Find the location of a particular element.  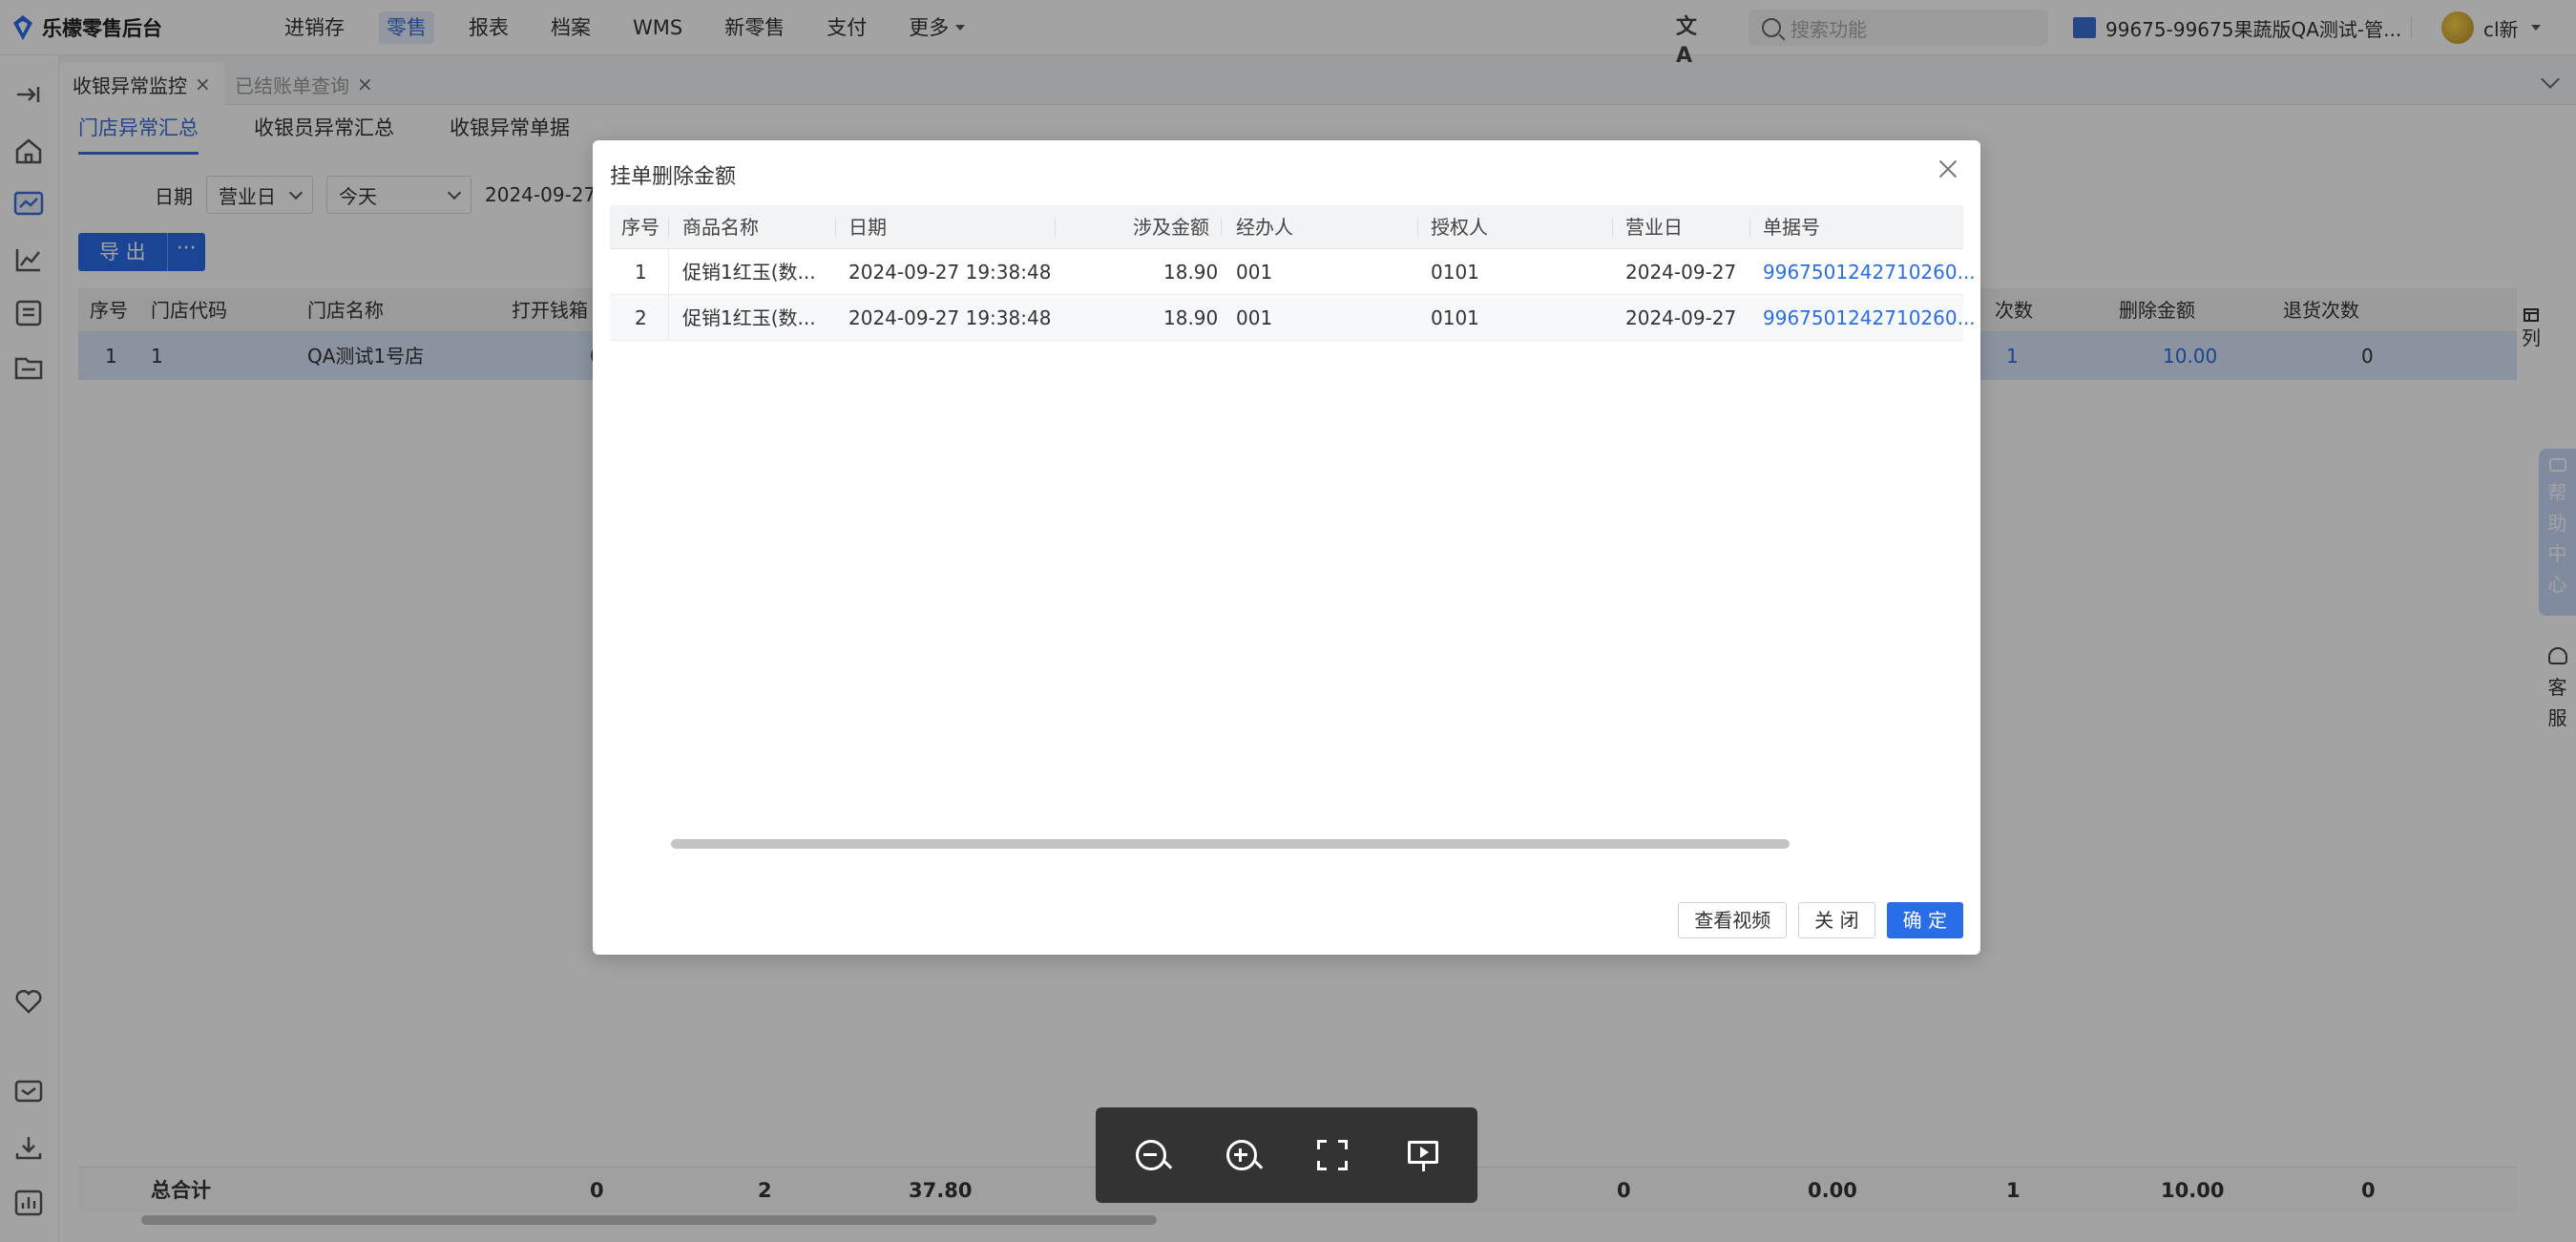

image-viewer-toolbar is located at coordinates (1286, 1155).